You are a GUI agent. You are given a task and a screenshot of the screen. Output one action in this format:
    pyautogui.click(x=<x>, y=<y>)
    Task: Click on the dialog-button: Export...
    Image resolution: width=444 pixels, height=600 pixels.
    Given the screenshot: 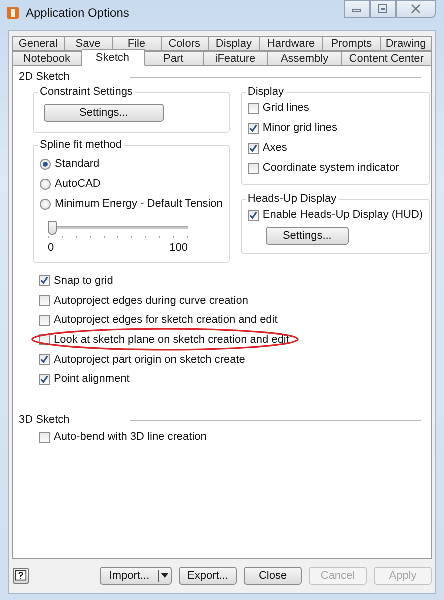 What is the action you would take?
    pyautogui.click(x=208, y=576)
    